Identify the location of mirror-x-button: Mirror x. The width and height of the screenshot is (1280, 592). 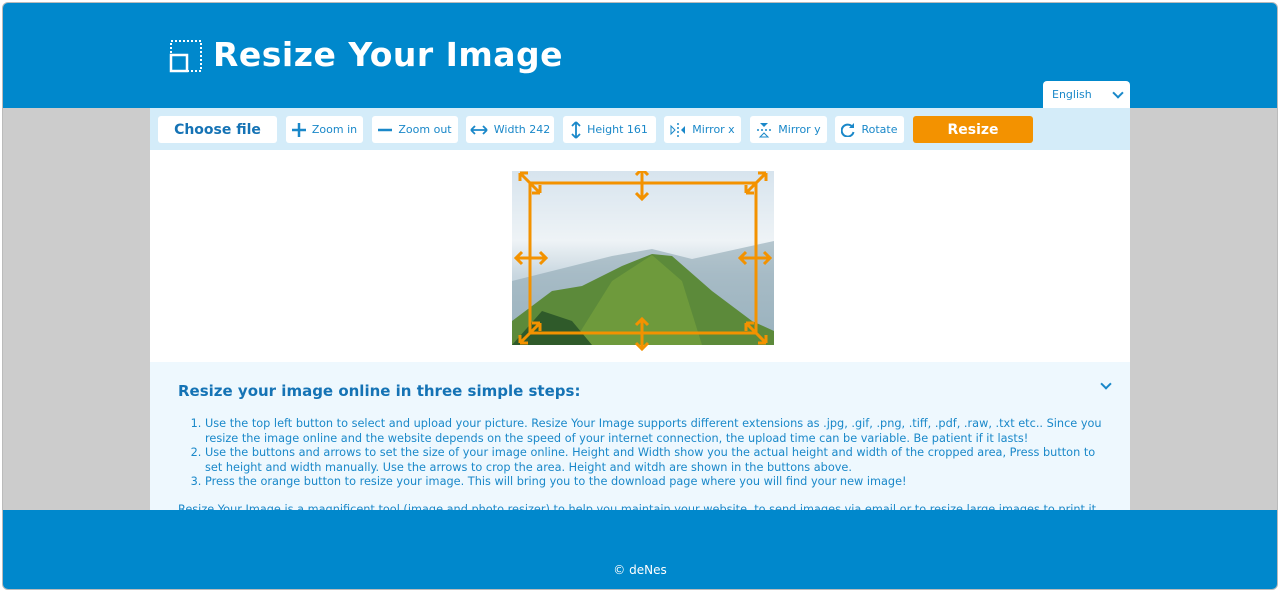
(702, 129).